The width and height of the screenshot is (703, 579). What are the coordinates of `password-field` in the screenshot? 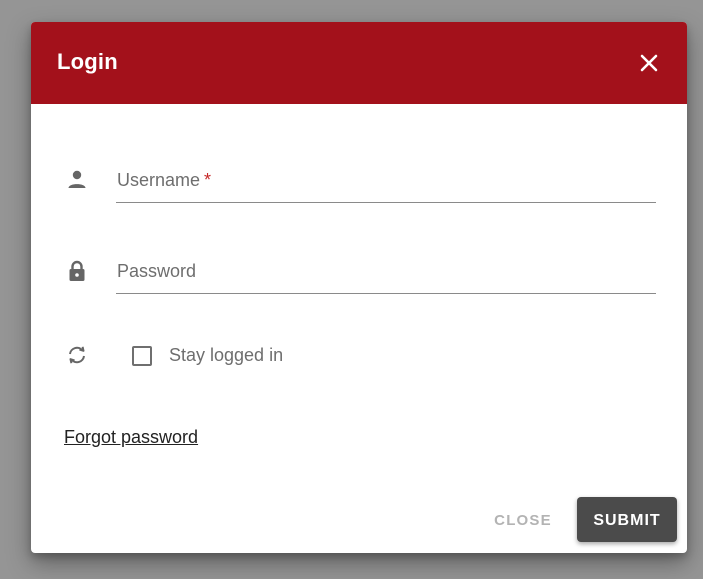 It's located at (386, 277).